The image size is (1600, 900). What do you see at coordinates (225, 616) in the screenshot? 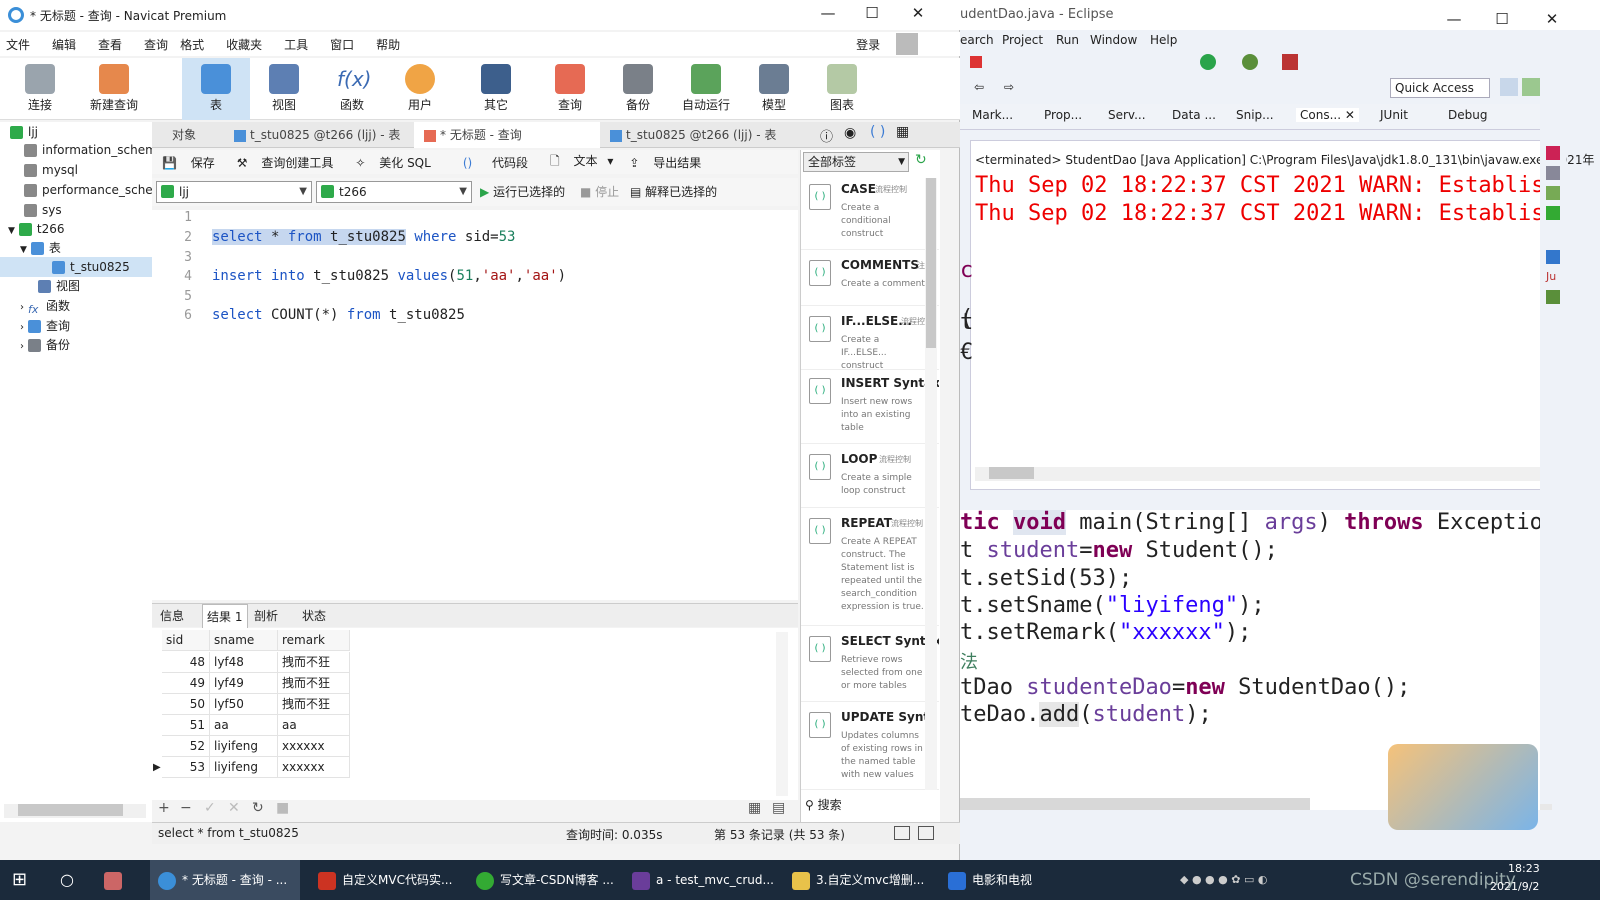
I see `tab-result-1: 结果 1` at bounding box center [225, 616].